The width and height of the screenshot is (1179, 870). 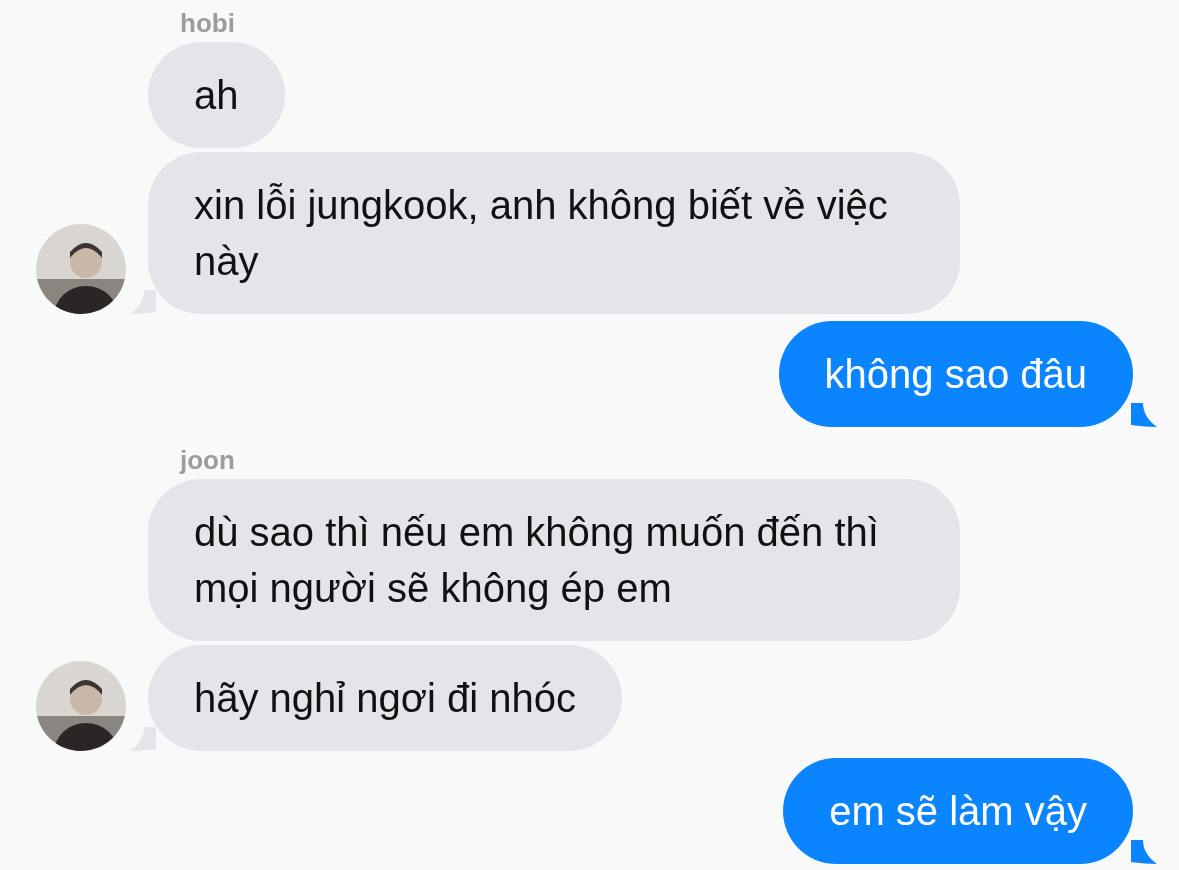 I want to click on sender-name: joon, so click(x=207, y=460).